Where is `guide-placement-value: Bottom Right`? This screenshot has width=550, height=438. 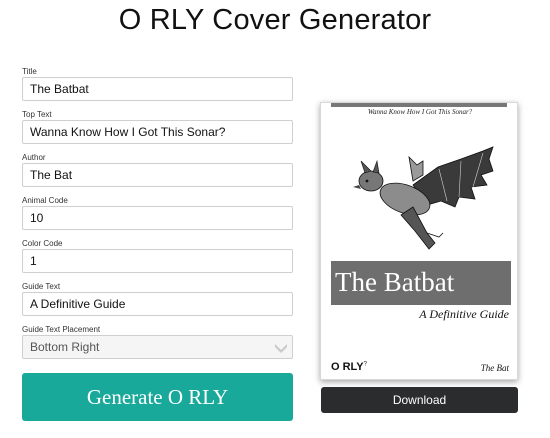
guide-placement-value: Bottom Right is located at coordinates (65, 347).